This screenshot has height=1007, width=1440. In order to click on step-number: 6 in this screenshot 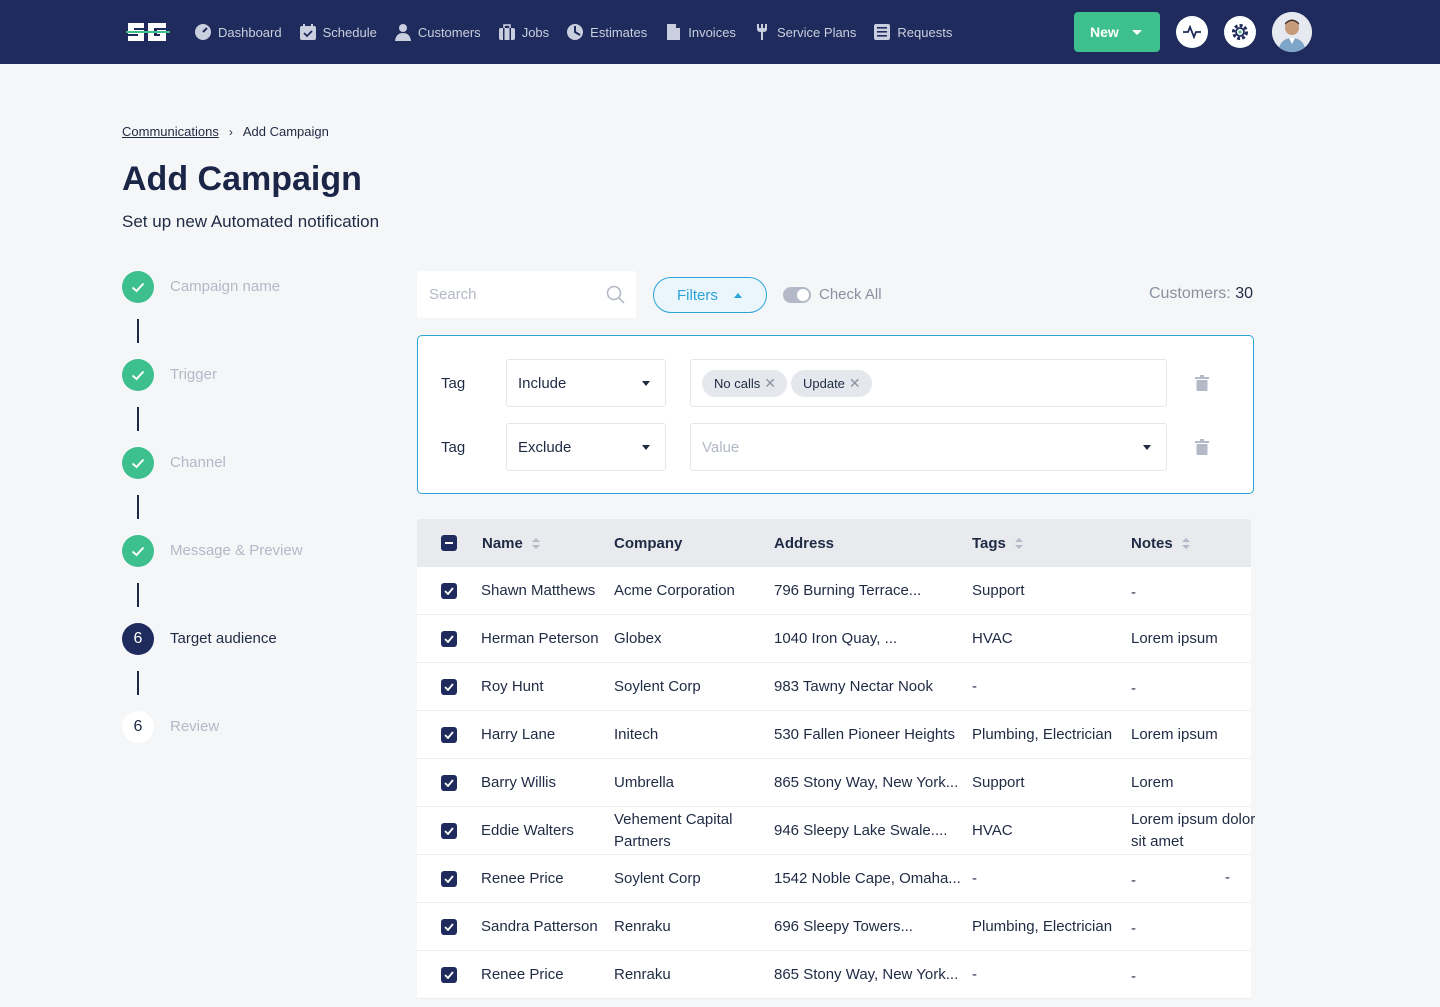, I will do `click(138, 727)`.